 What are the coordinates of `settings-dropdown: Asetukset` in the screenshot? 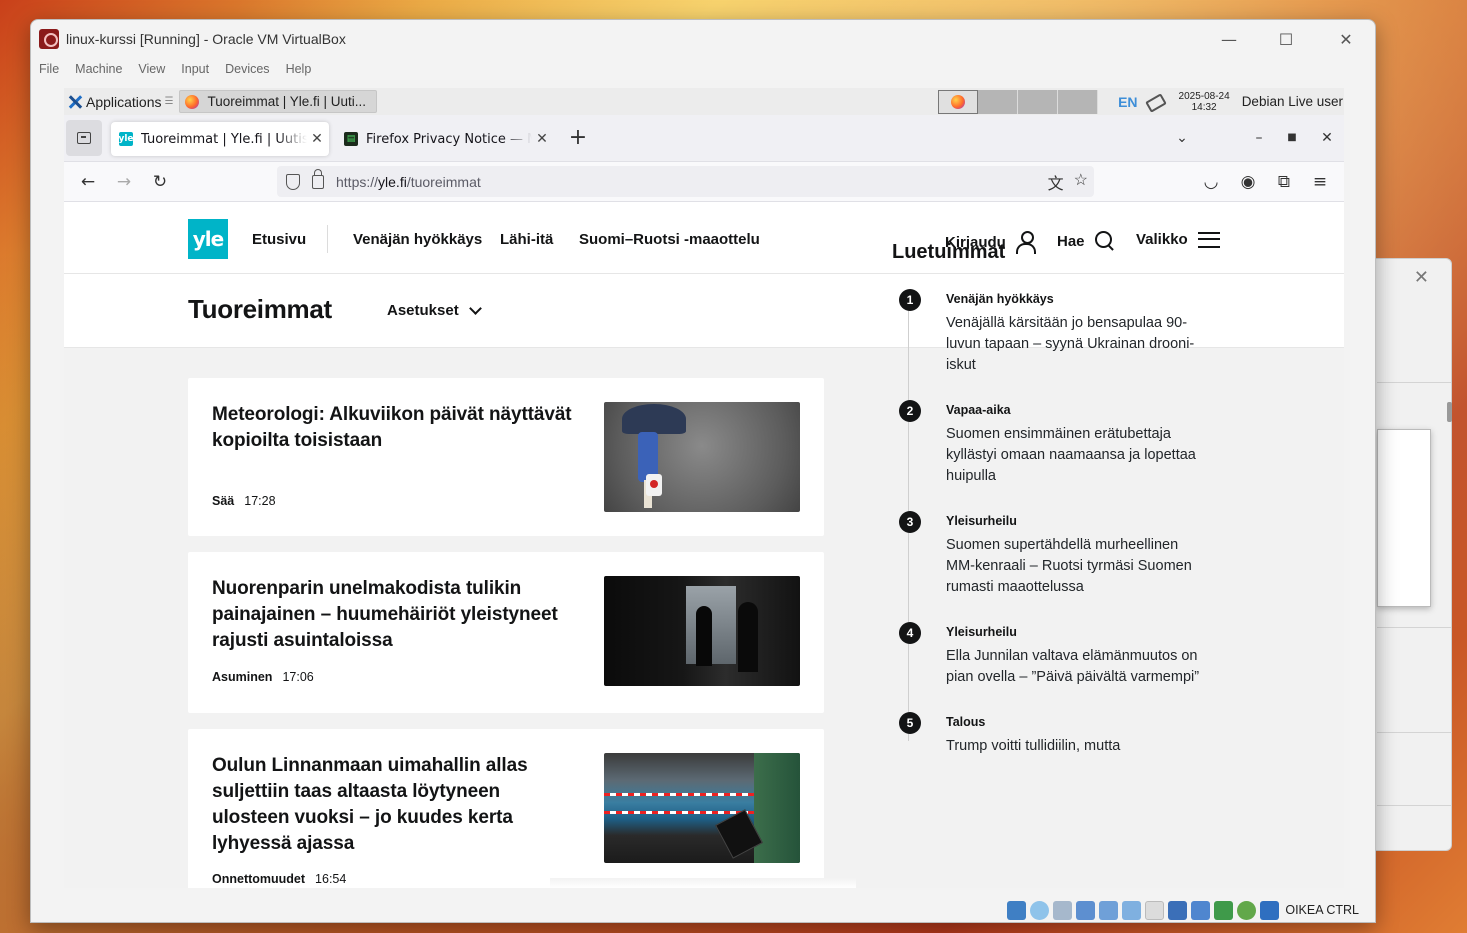 It's located at (434, 310).